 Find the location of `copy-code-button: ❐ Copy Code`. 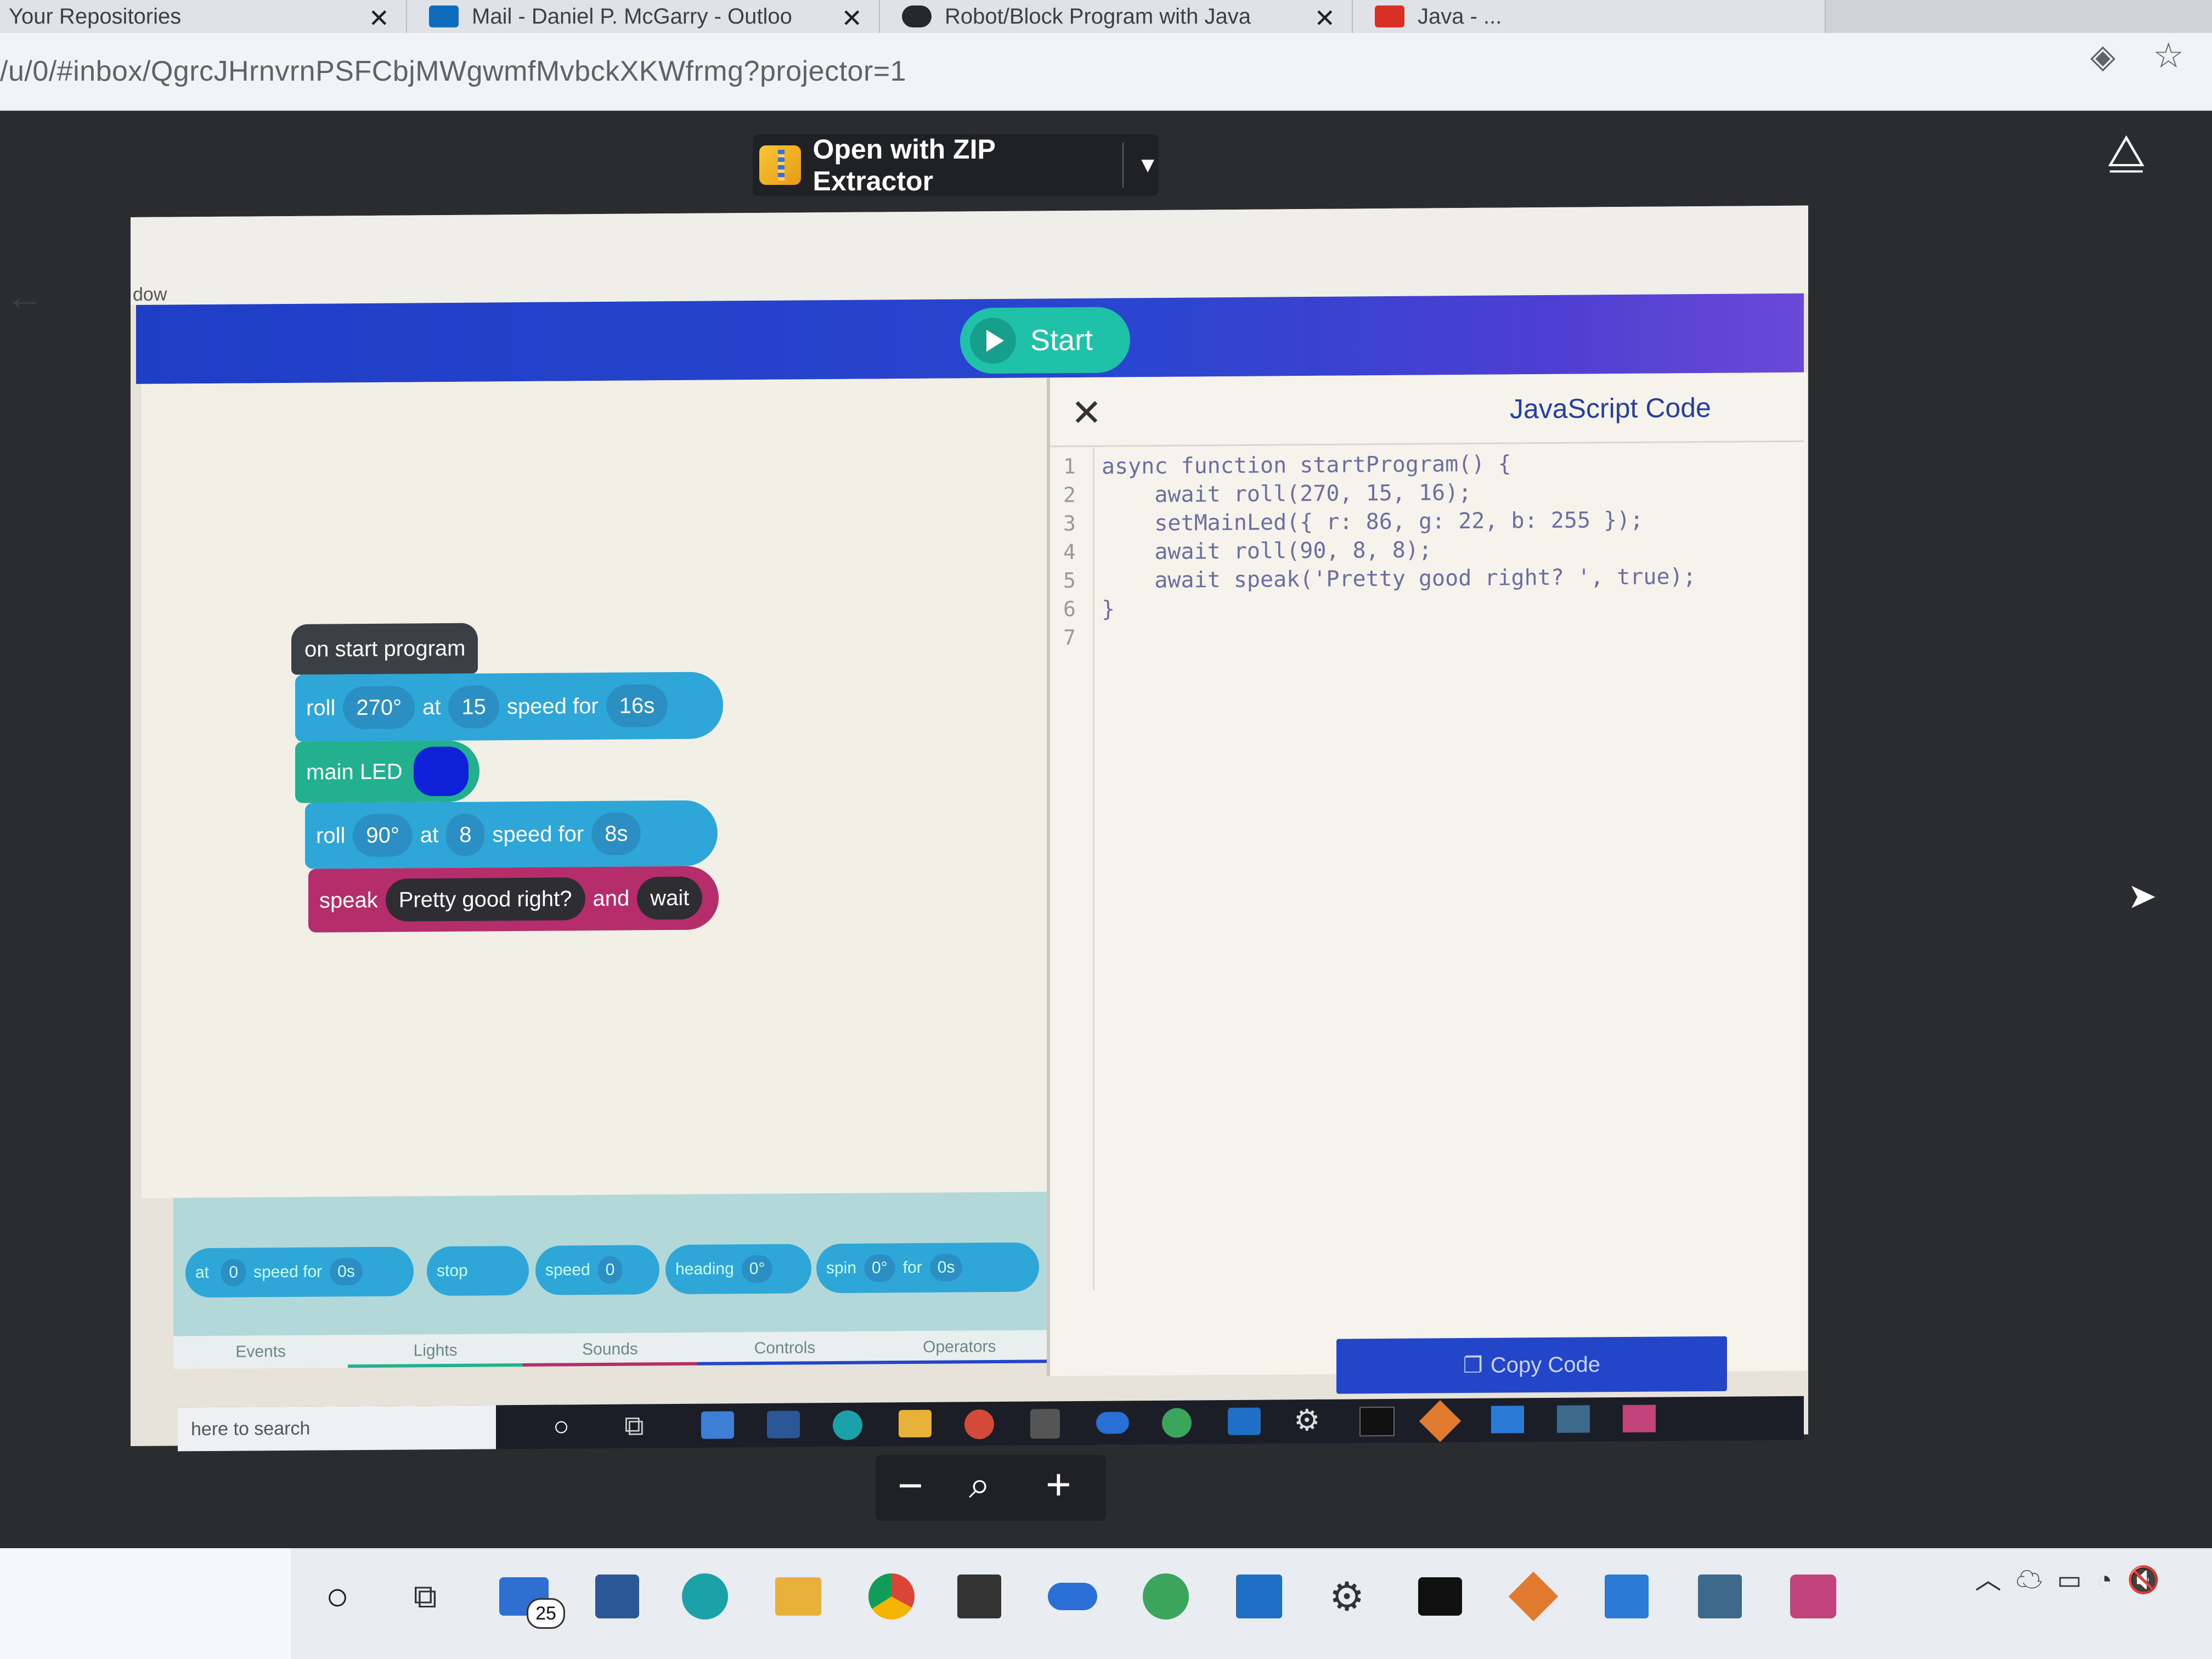

copy-code-button: ❐ Copy Code is located at coordinates (1531, 1365).